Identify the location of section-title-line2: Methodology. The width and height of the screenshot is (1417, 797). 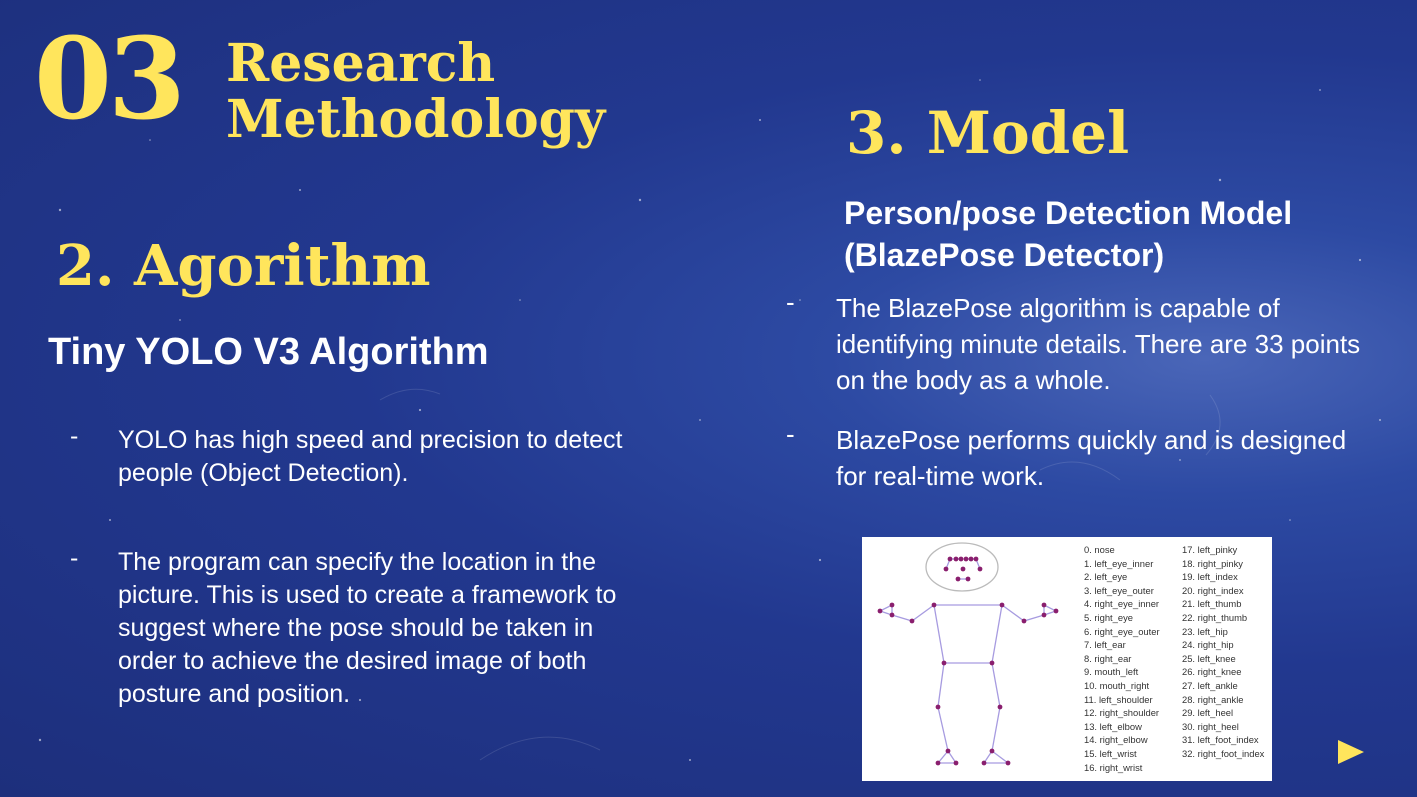
(416, 119).